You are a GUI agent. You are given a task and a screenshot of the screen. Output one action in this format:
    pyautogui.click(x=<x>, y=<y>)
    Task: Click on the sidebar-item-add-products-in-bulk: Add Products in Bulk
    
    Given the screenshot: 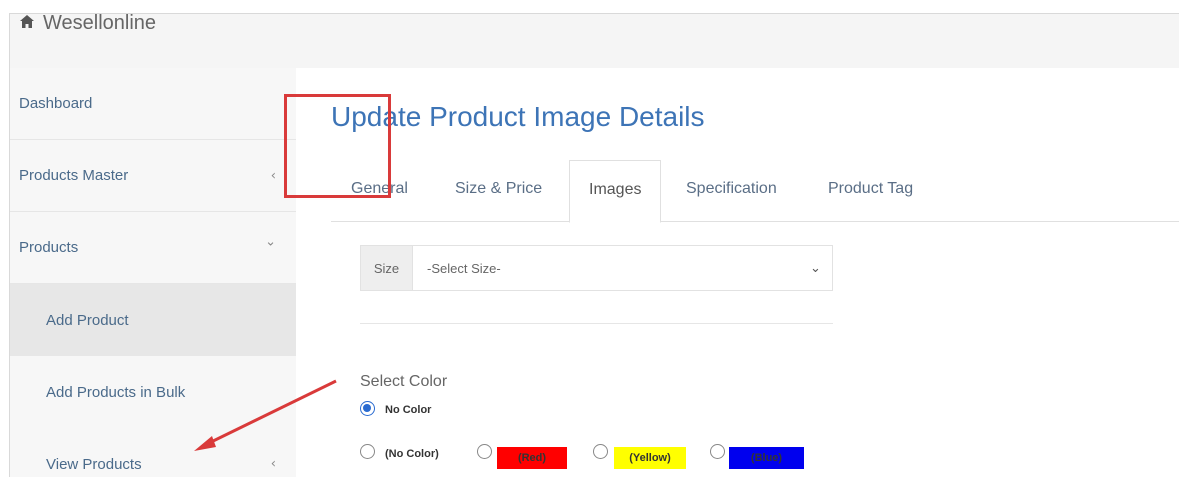 What is the action you would take?
    pyautogui.click(x=153, y=392)
    